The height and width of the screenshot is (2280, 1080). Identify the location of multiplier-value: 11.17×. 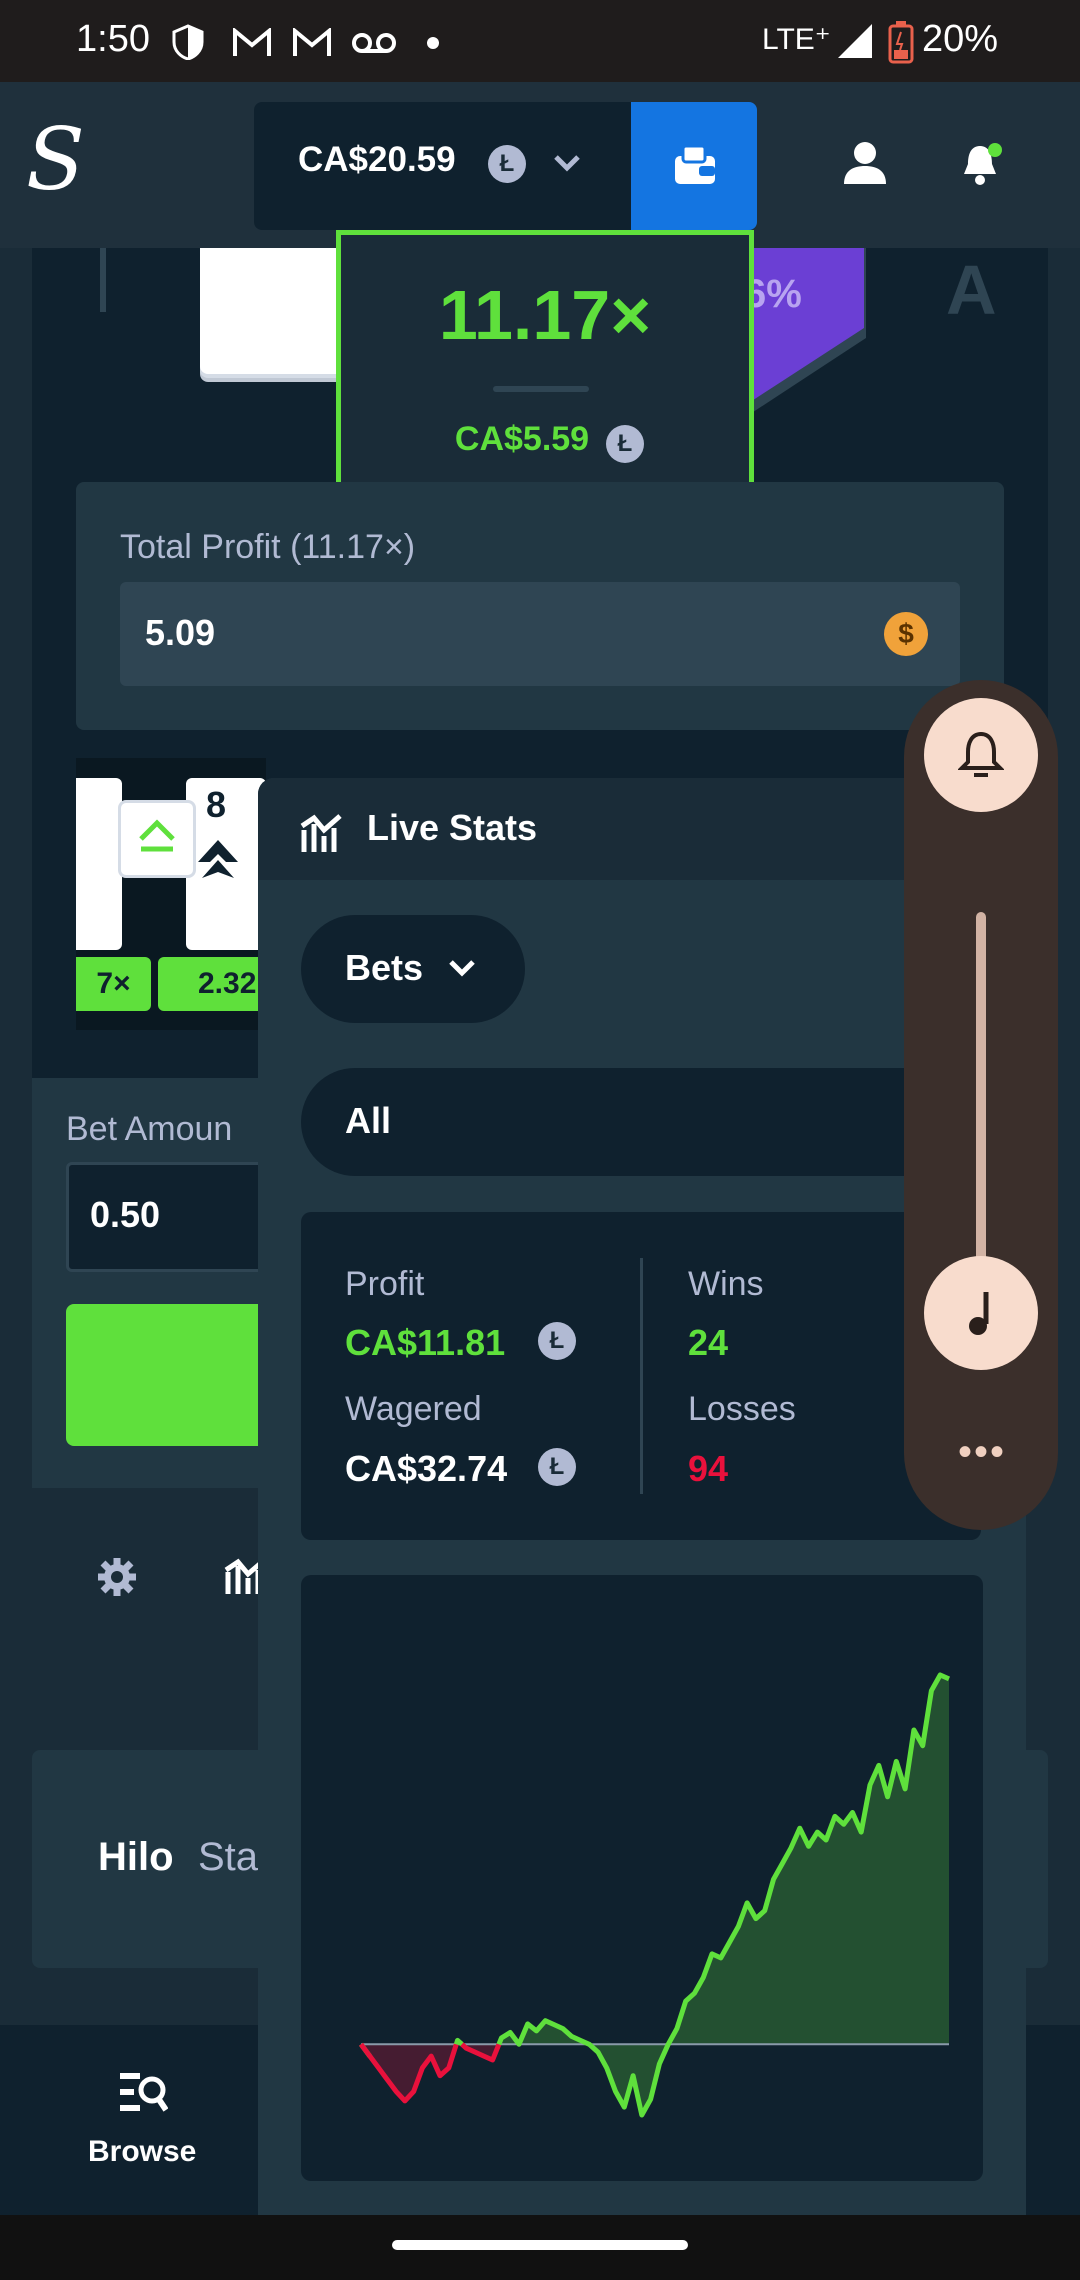
(545, 315).